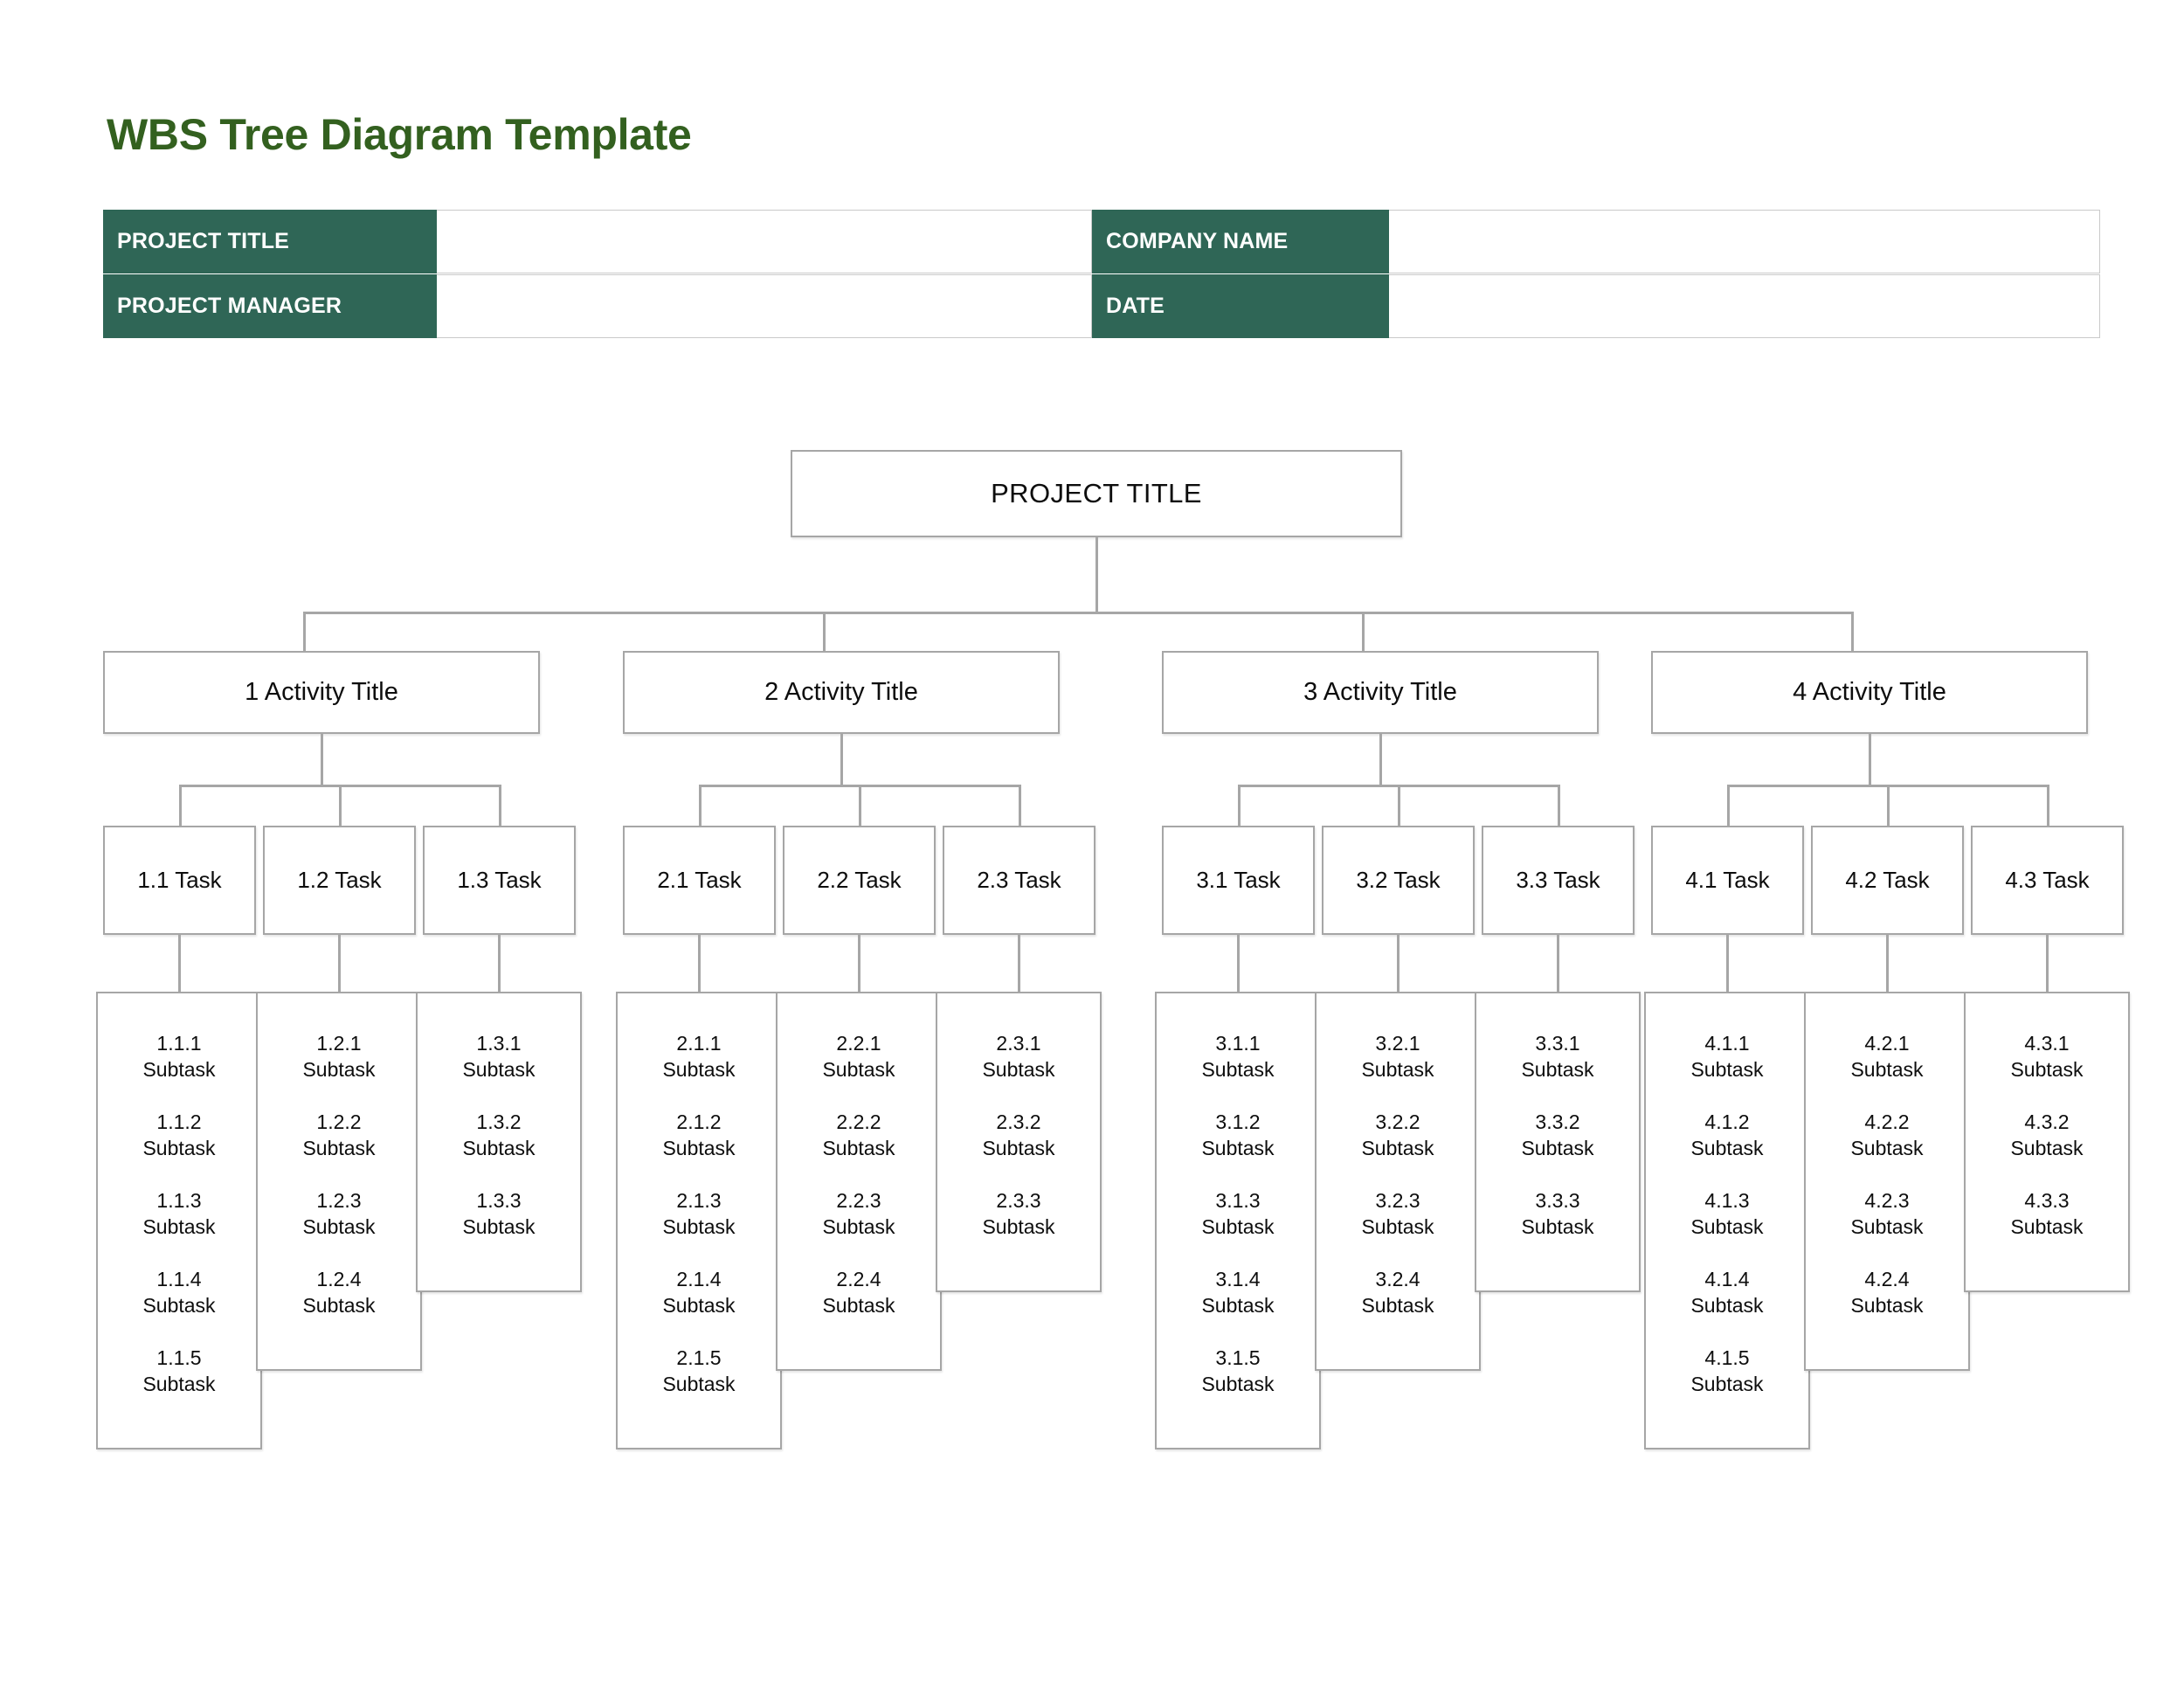 This screenshot has width=2184, height=1688. What do you see at coordinates (1727, 880) in the screenshot?
I see `task-node-4-1: 4.1 Task` at bounding box center [1727, 880].